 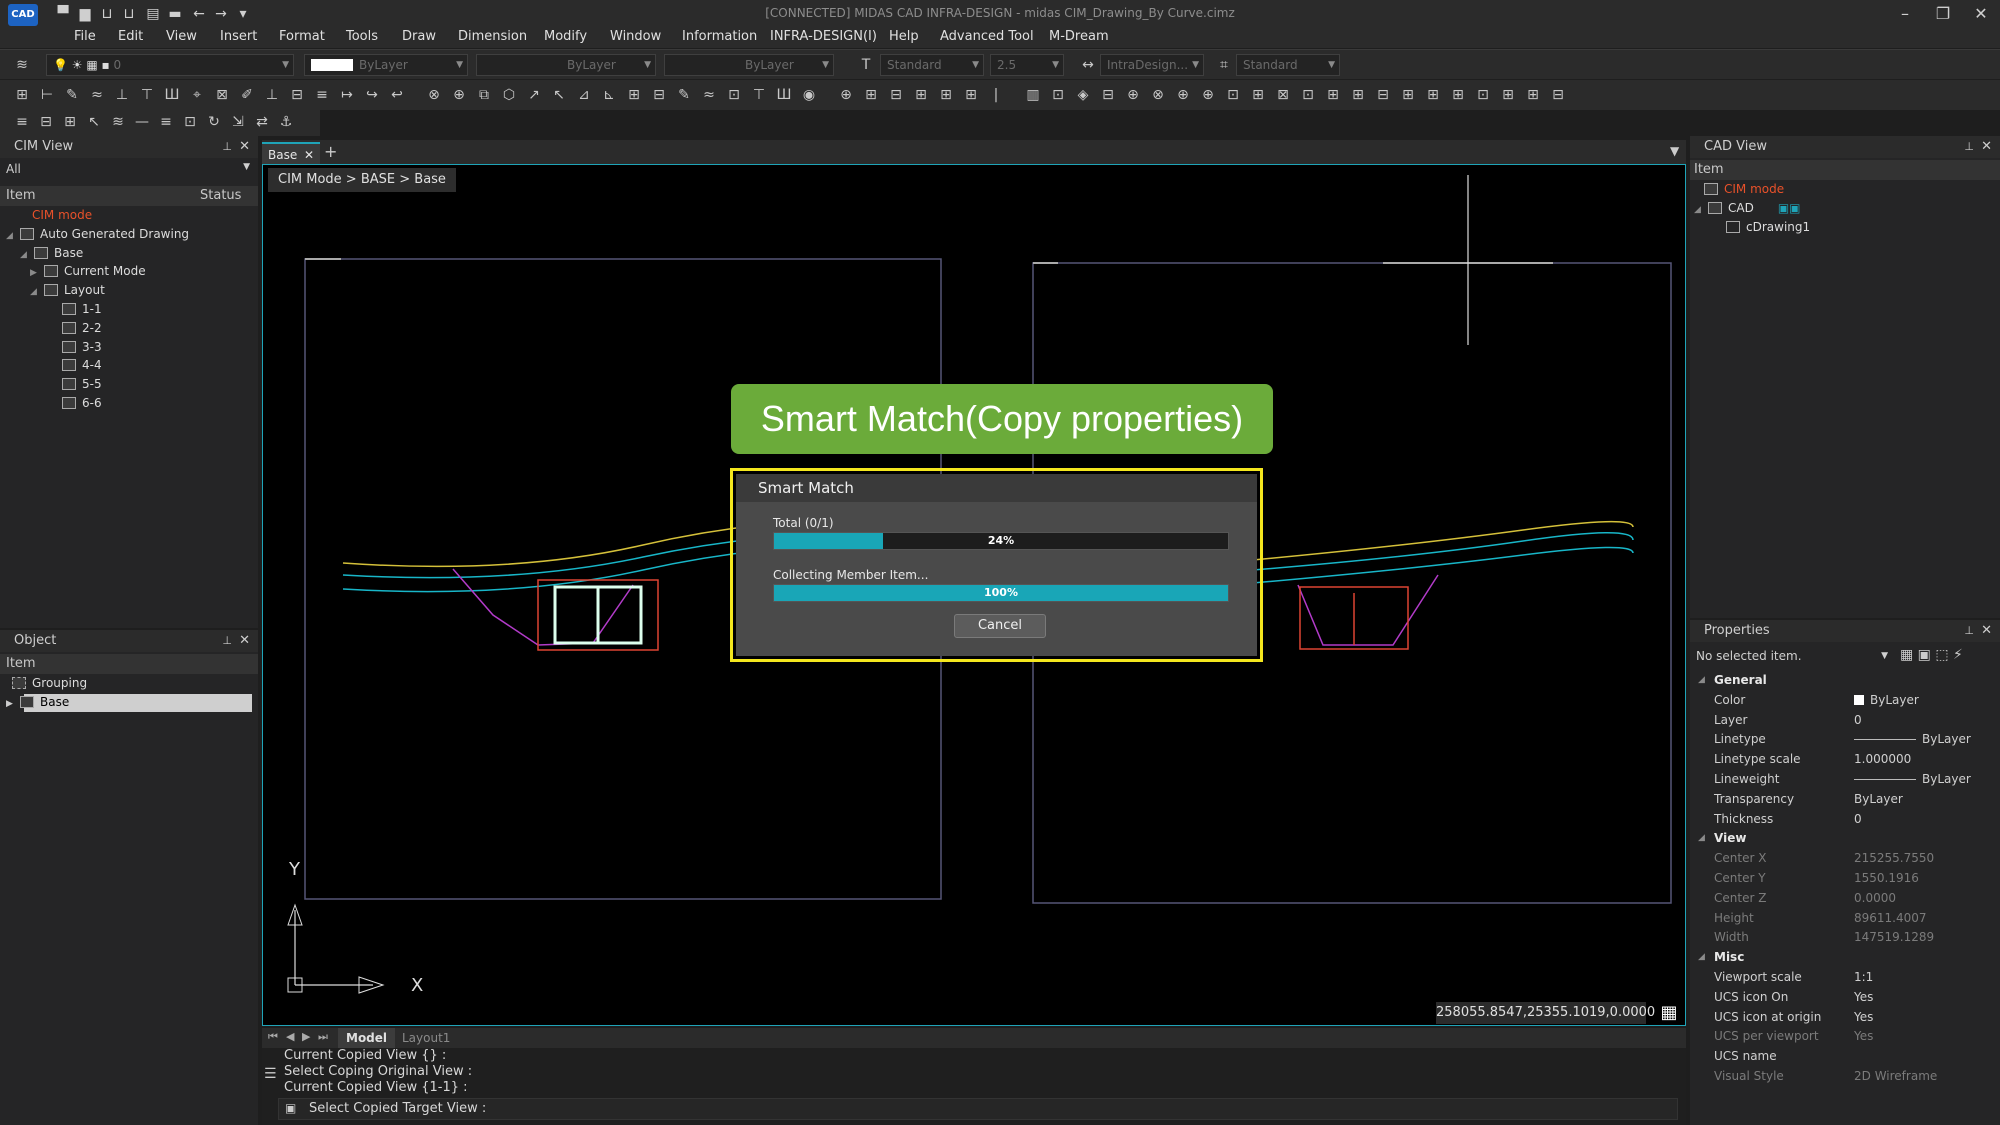 What do you see at coordinates (809, 95) in the screenshot?
I see `tool-icon-32: ◉` at bounding box center [809, 95].